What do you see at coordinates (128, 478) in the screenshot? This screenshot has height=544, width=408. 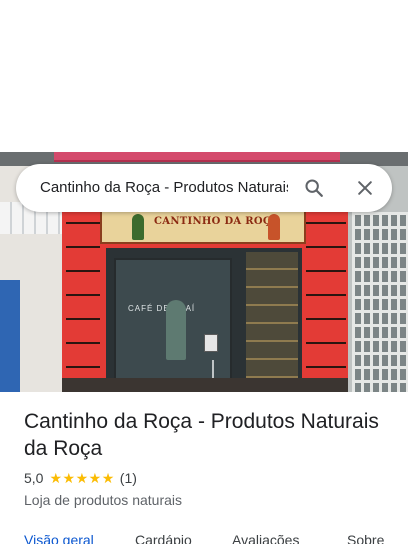 I see `review-count: (1)` at bounding box center [128, 478].